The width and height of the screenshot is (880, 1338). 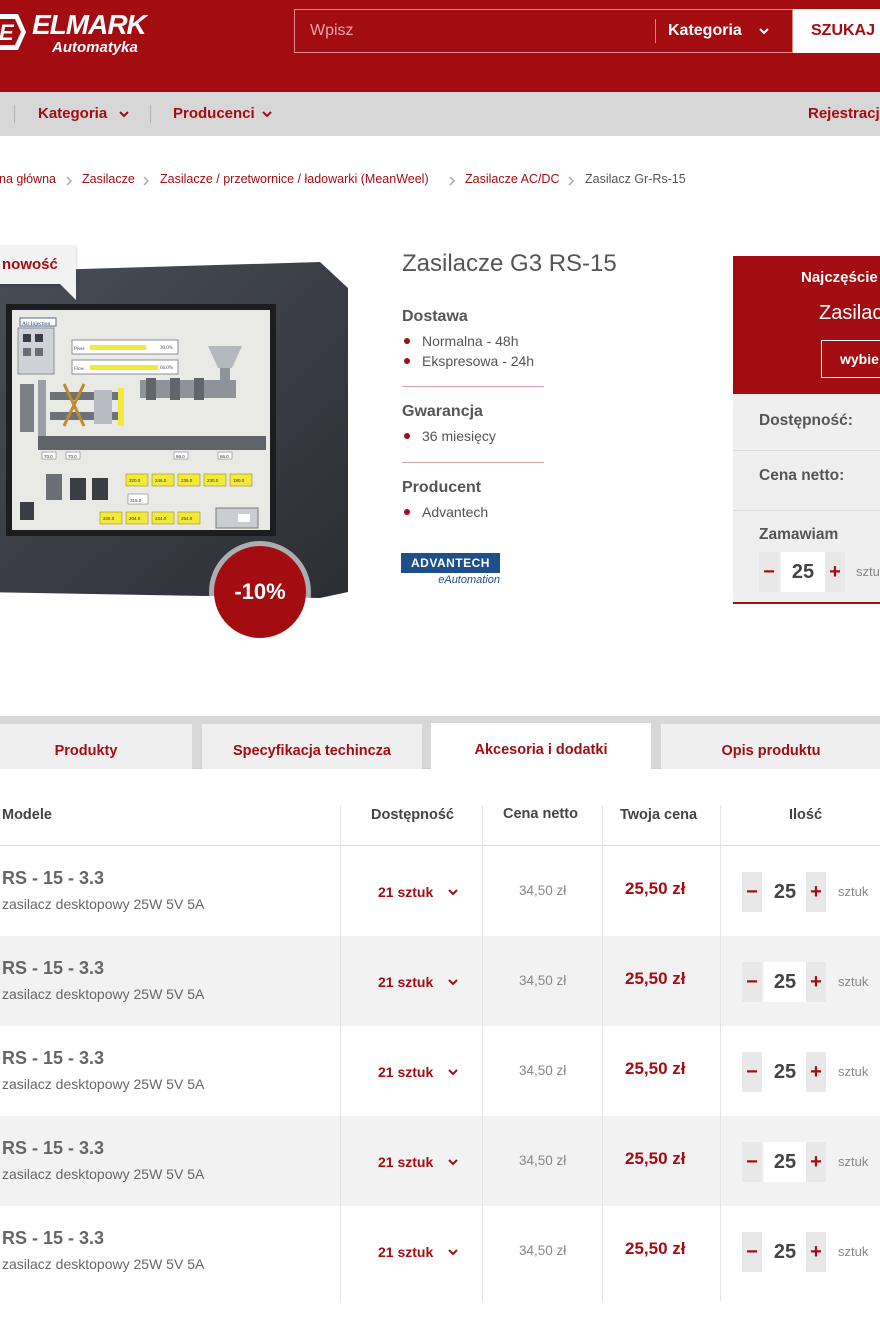 I want to click on screen-value: 230.0, so click(x=213, y=480).